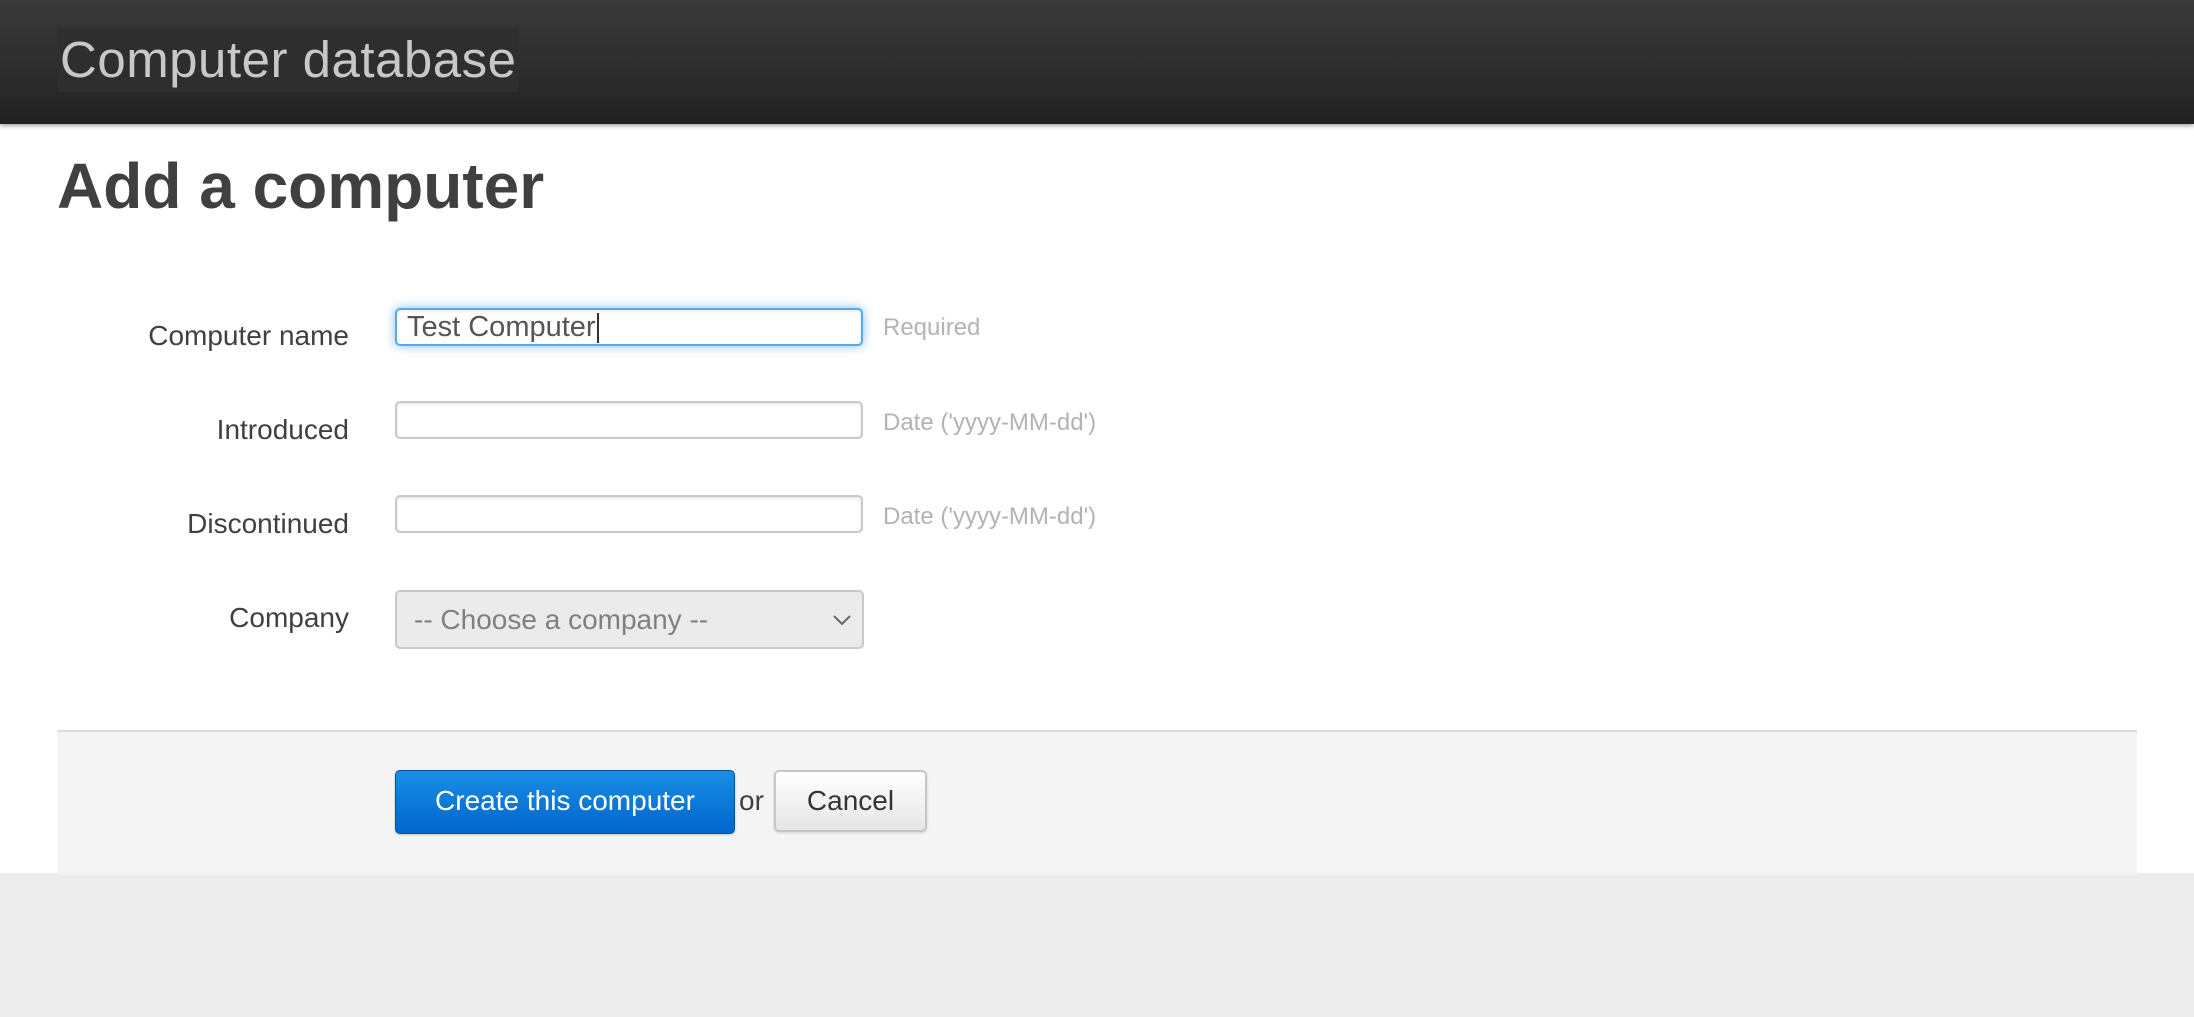  Describe the element at coordinates (288, 60) in the screenshot. I see `brand-link: Computer database` at that location.